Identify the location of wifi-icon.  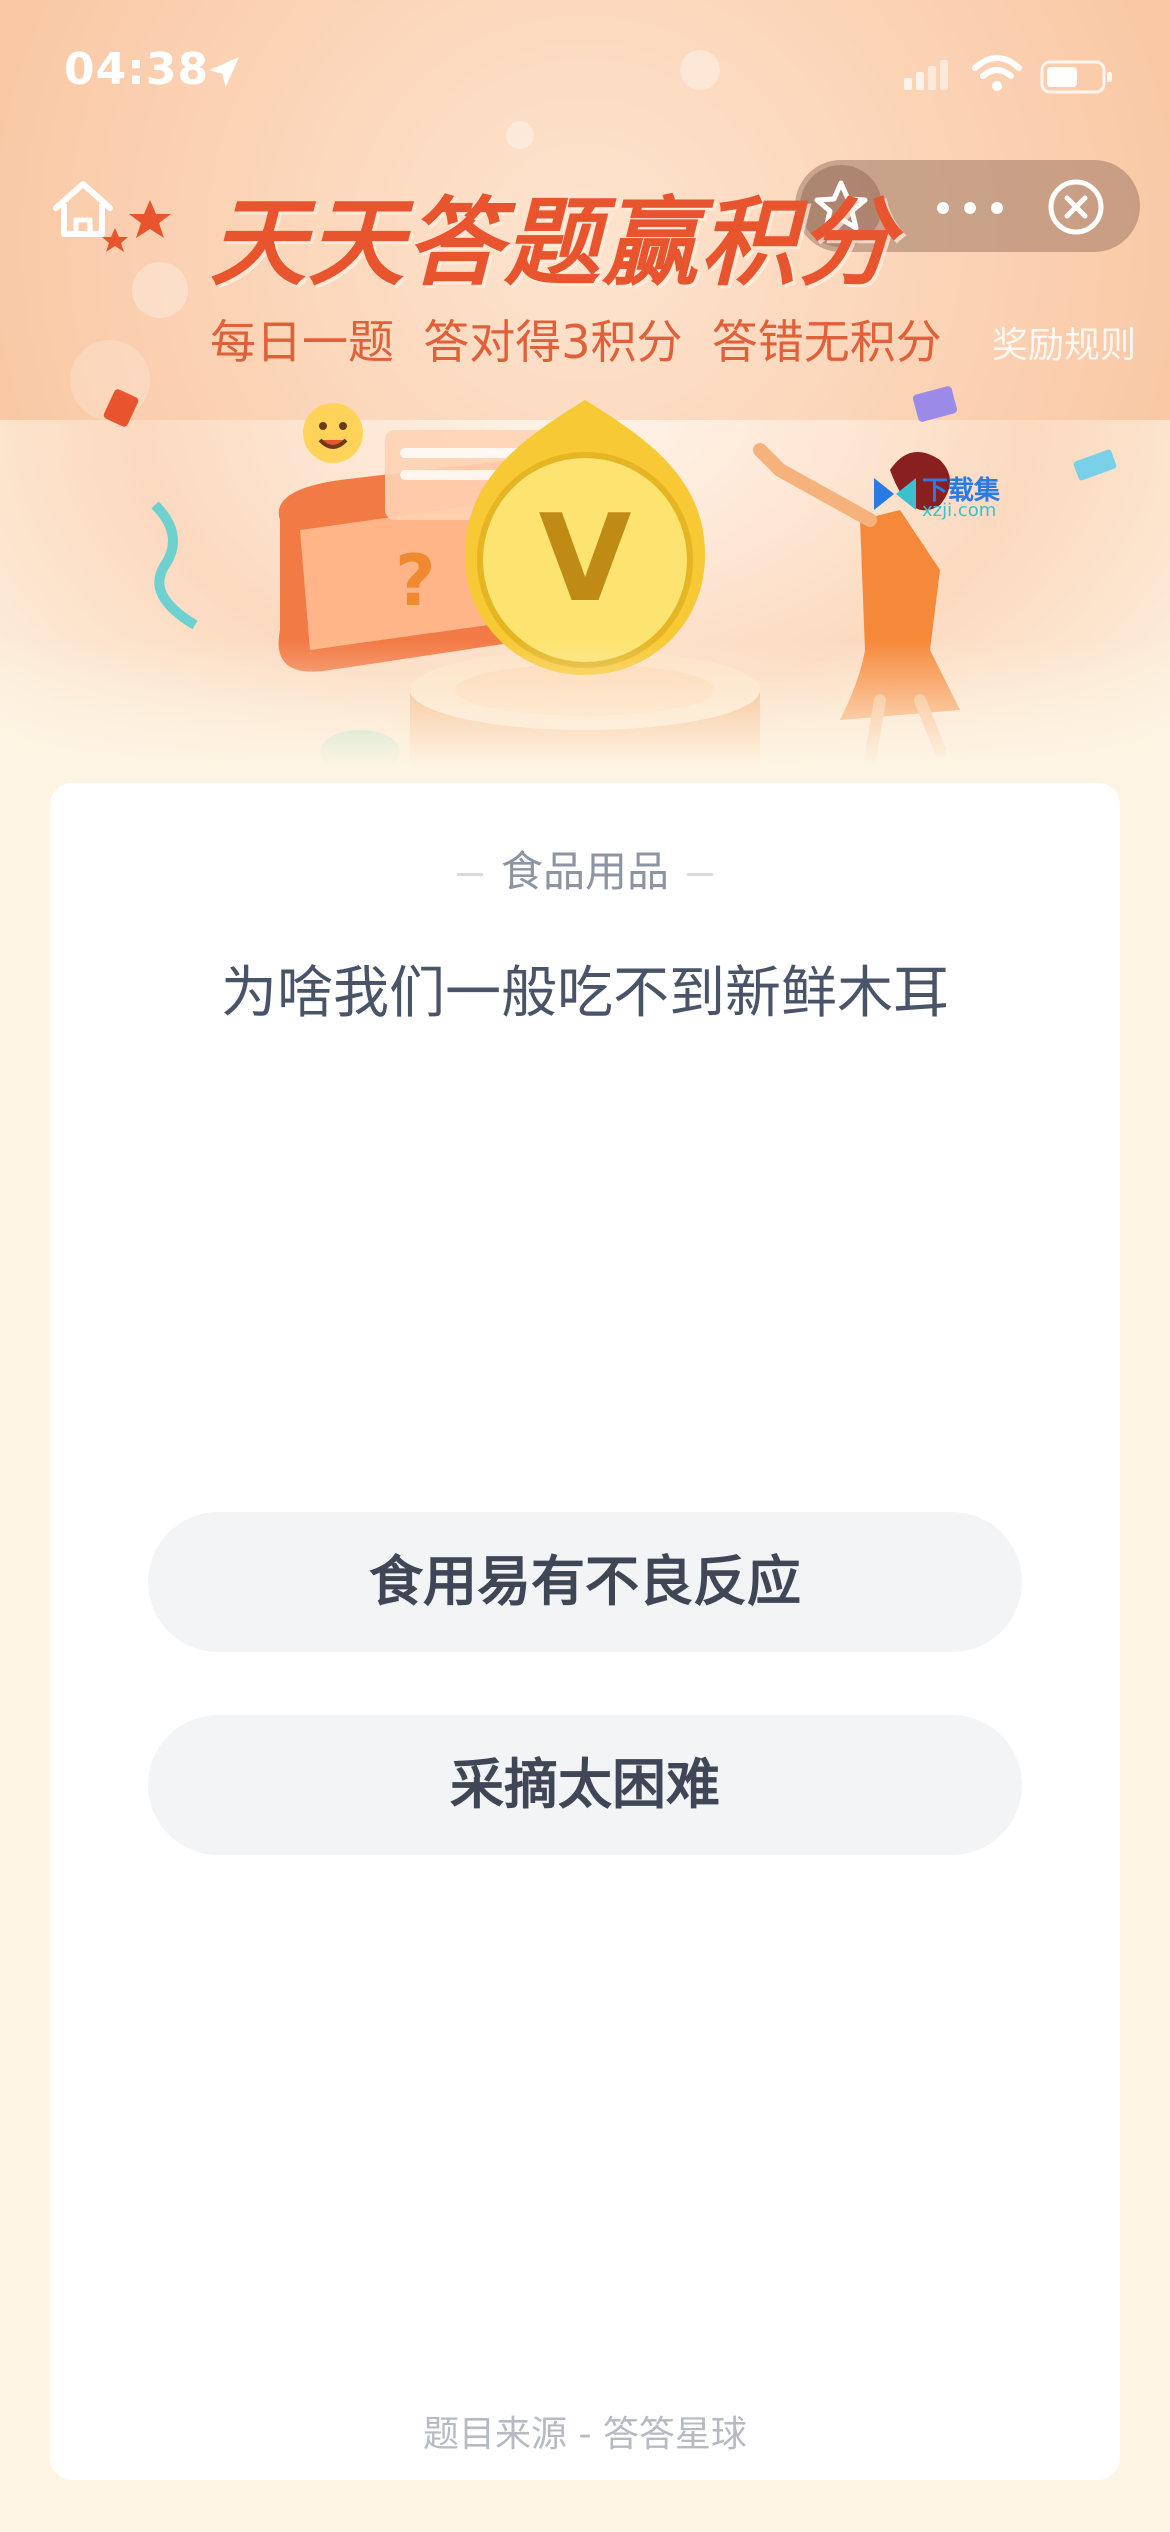
(997, 73).